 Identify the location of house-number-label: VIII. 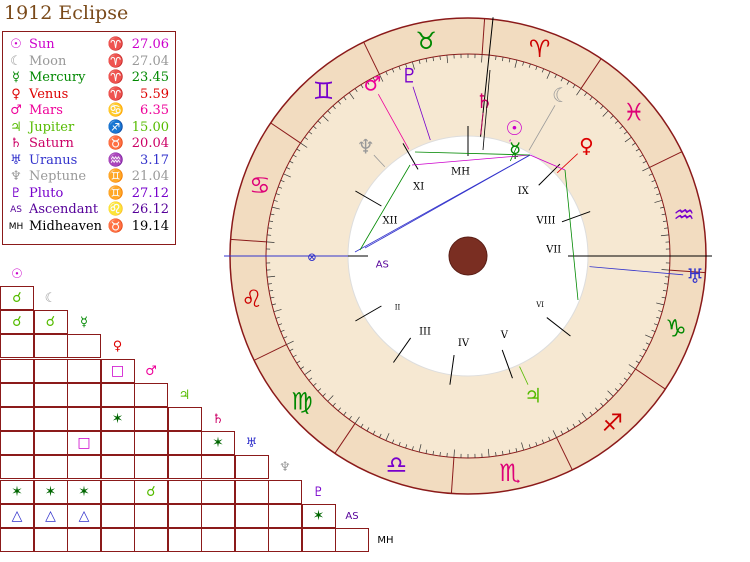
(545, 221).